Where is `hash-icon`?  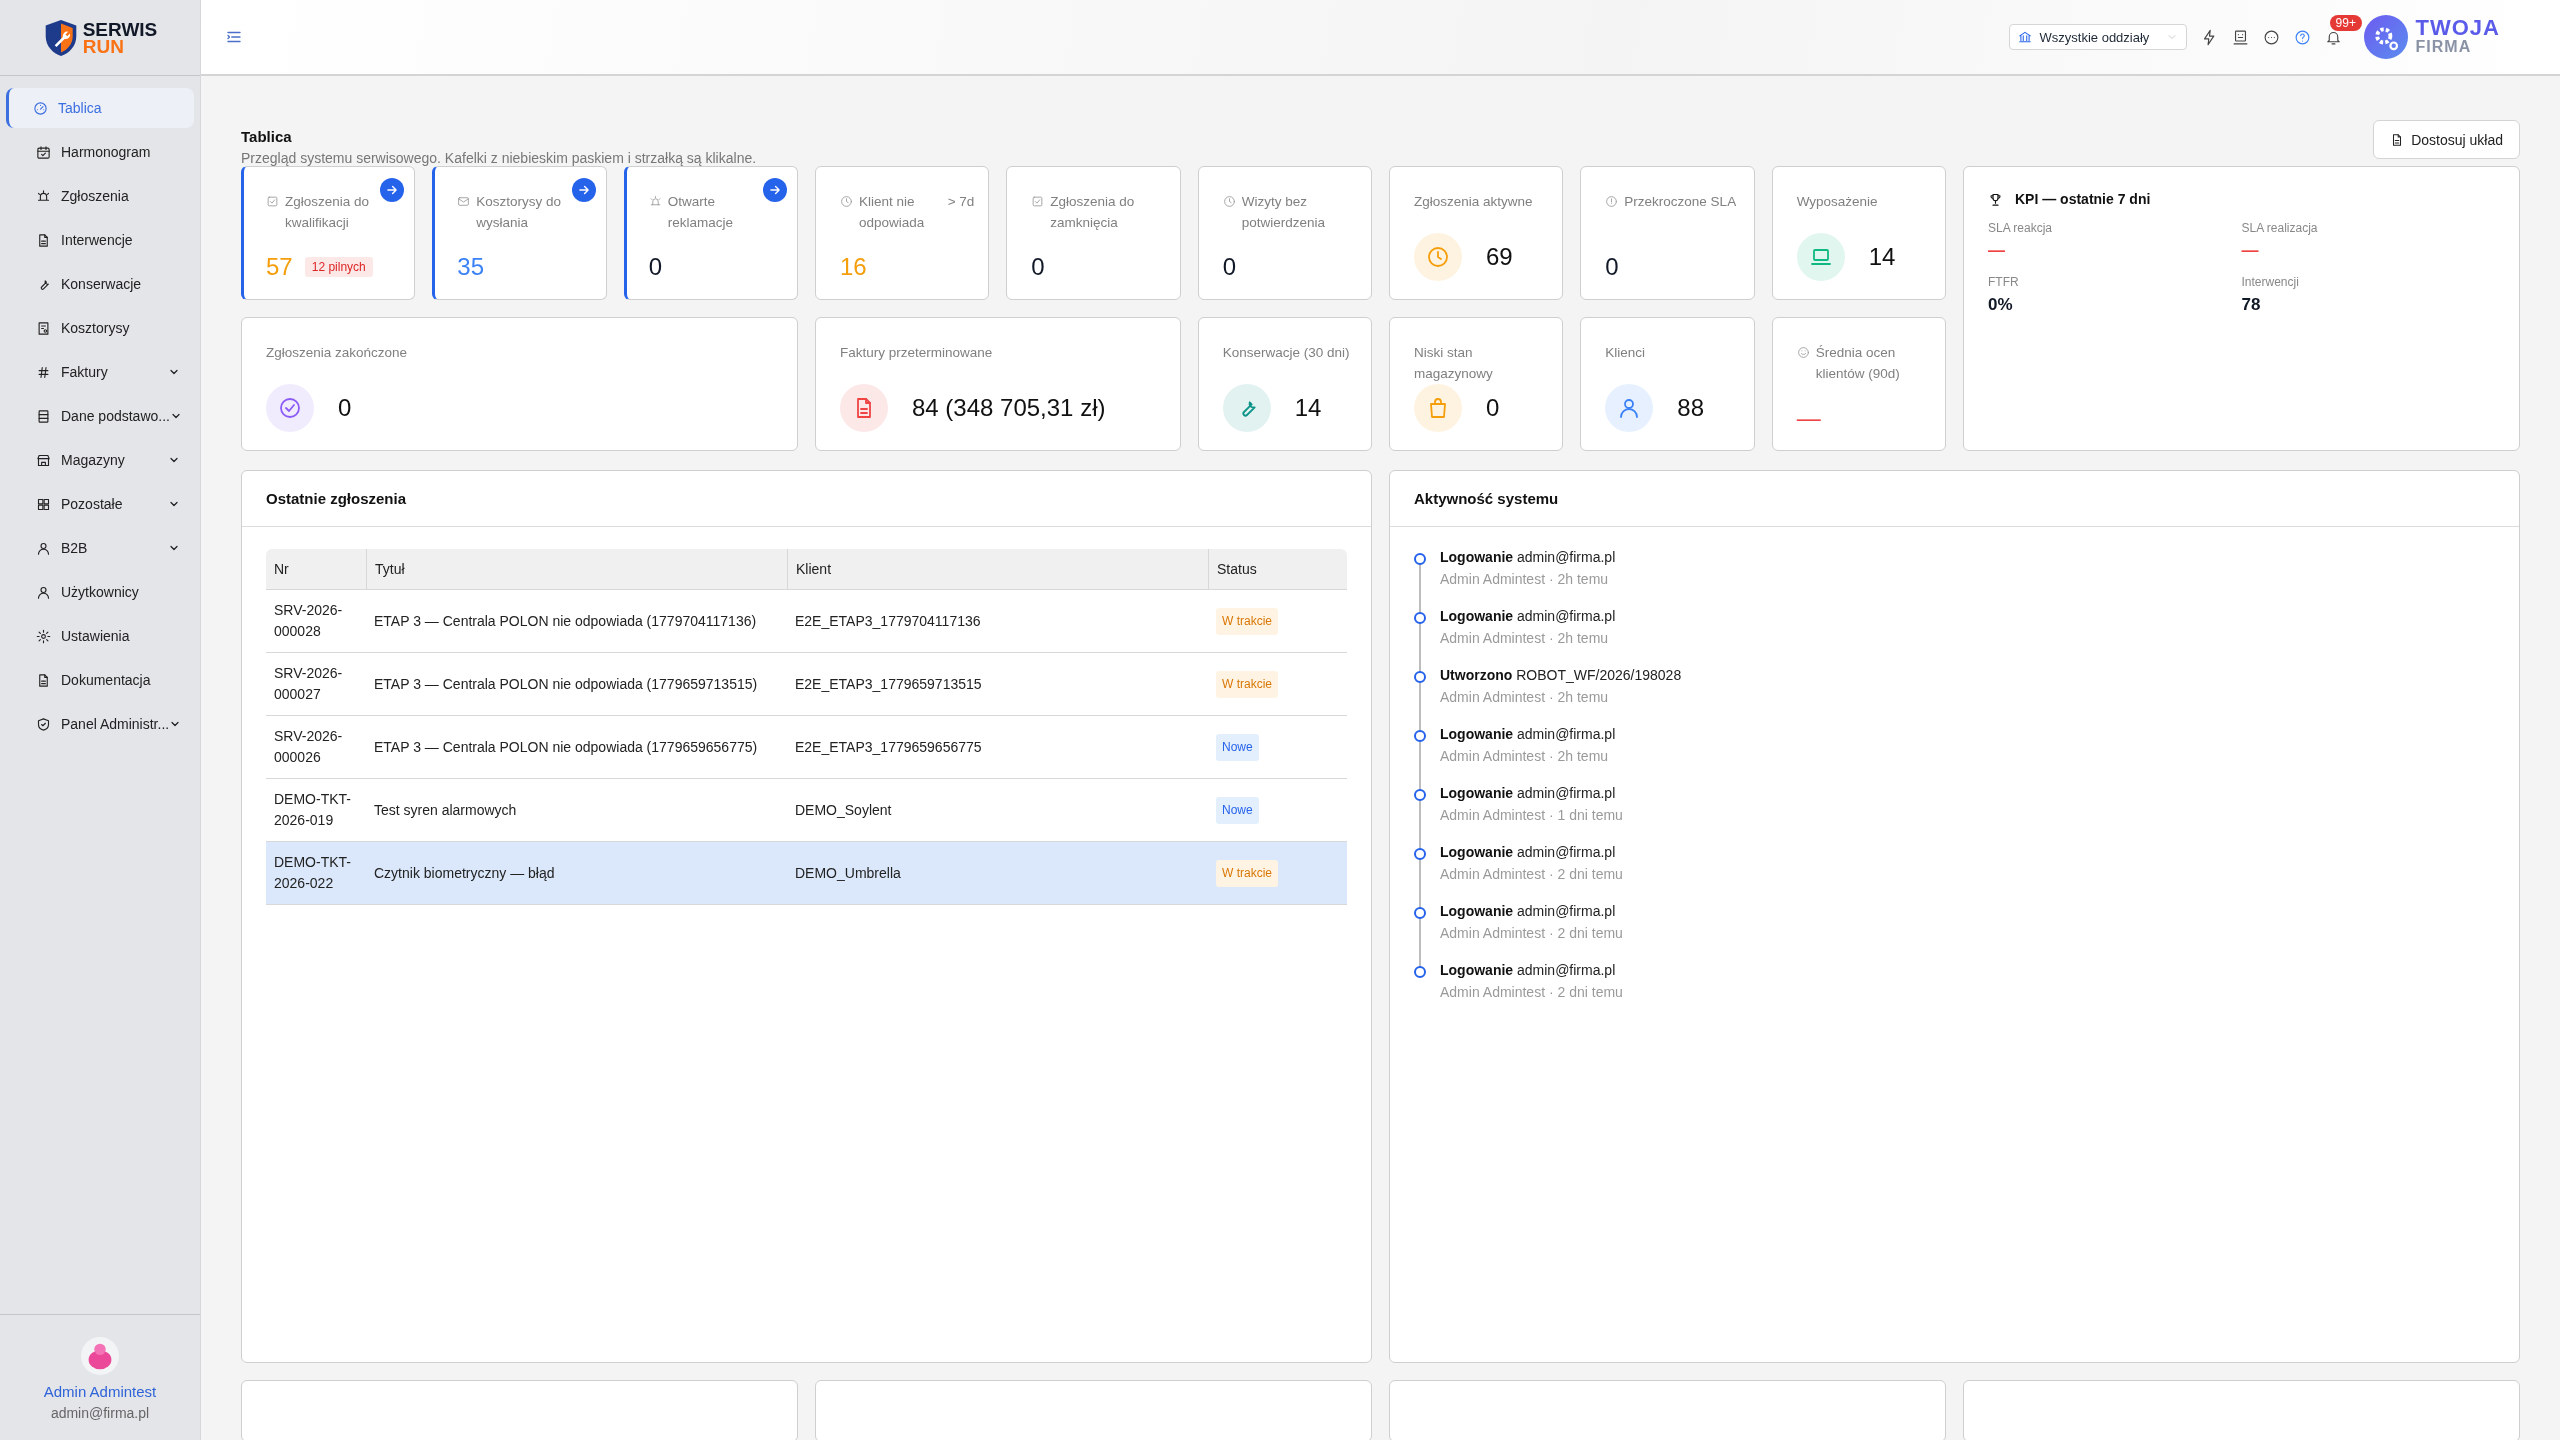 hash-icon is located at coordinates (43, 372).